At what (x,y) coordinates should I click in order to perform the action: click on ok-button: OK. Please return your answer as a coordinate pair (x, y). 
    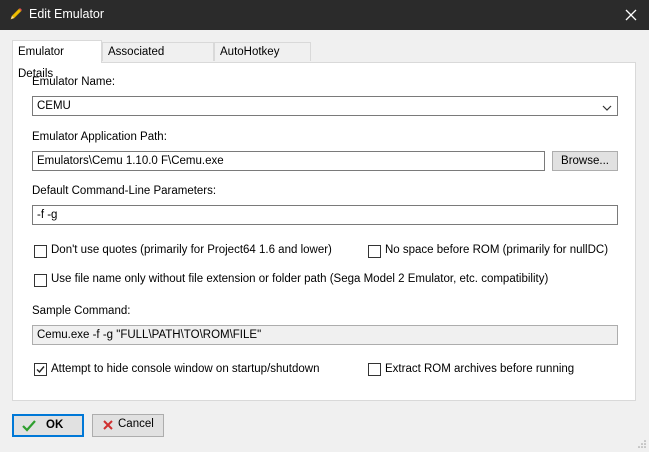
    Looking at the image, I should click on (48, 425).